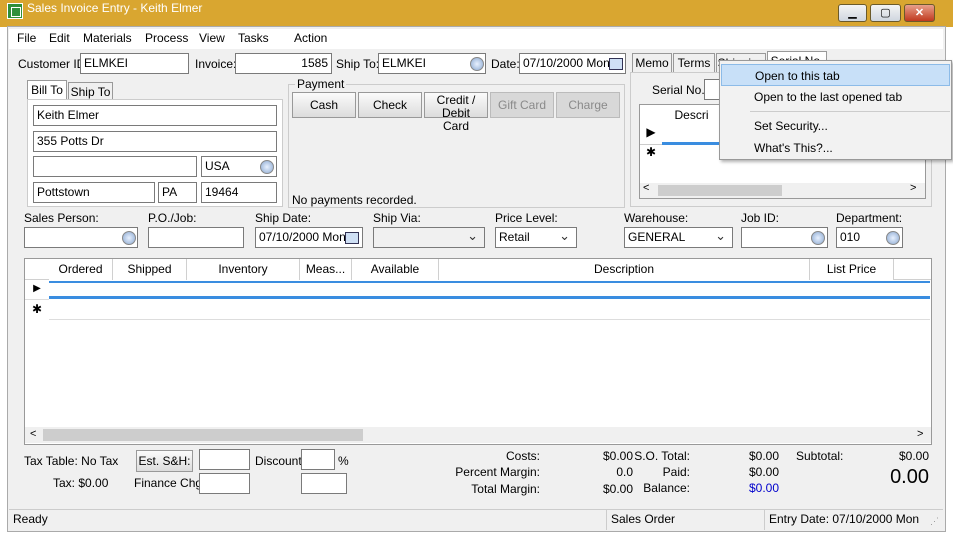  What do you see at coordinates (37, 309) in the screenshot?
I see `grid-new-row-icon: ✱` at bounding box center [37, 309].